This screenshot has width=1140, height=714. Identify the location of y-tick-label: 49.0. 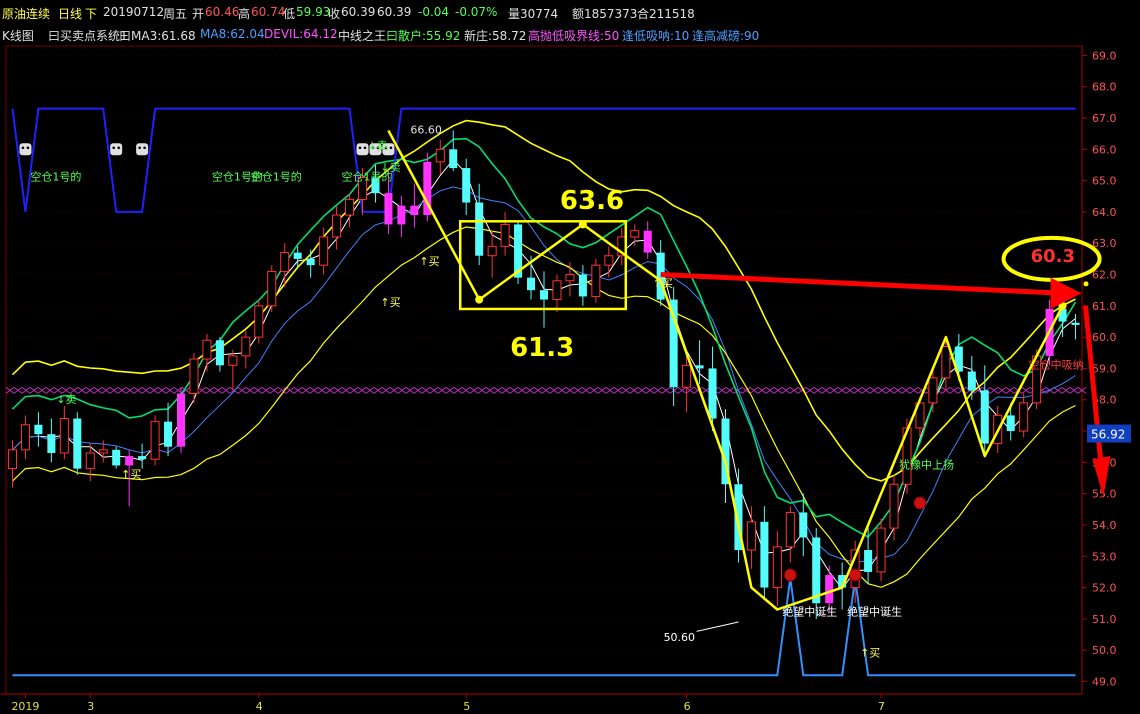
(1104, 681).